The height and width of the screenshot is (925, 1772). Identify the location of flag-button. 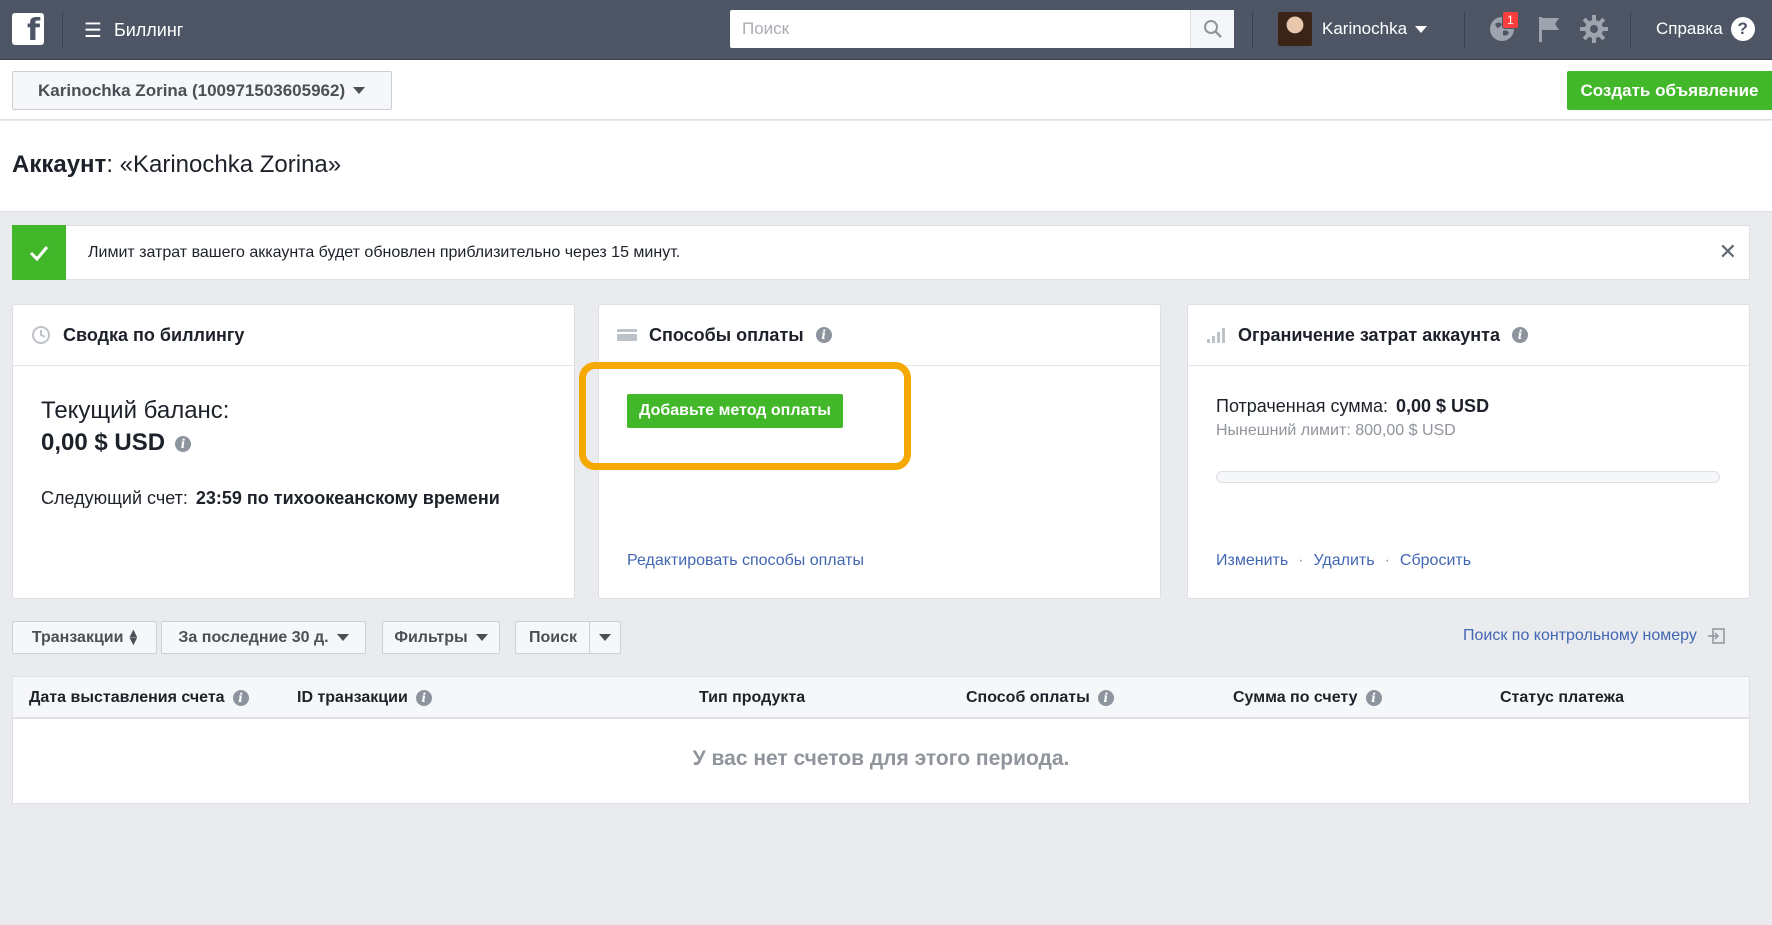
(1549, 29).